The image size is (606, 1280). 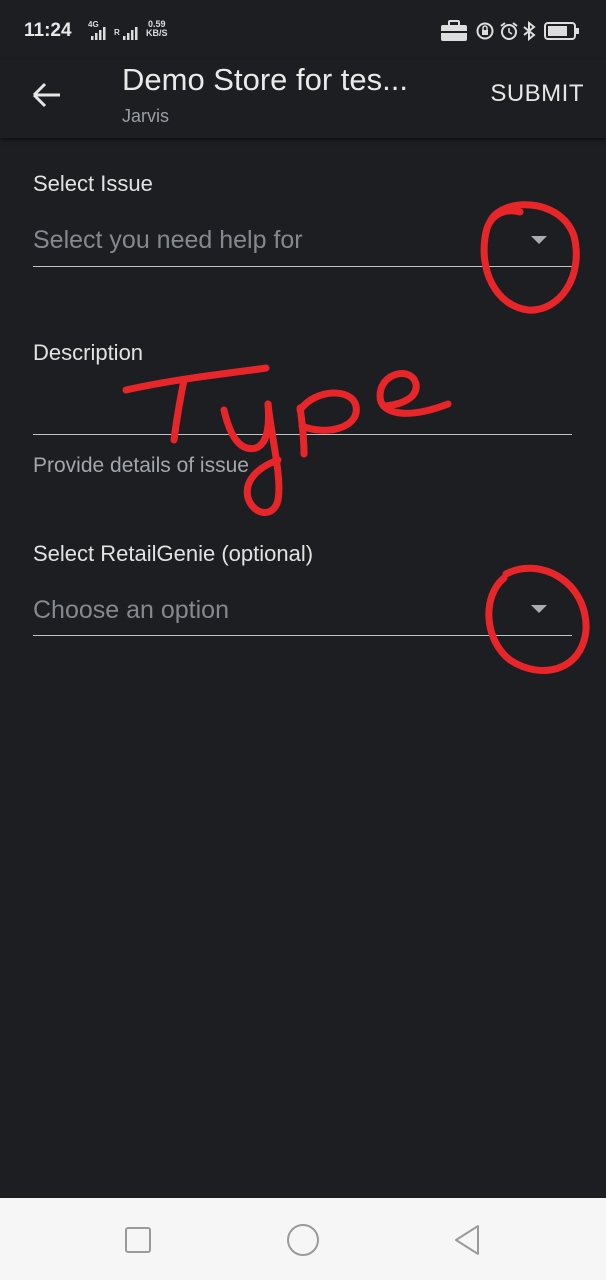 What do you see at coordinates (93, 183) in the screenshot?
I see `issue-label: Select Issue` at bounding box center [93, 183].